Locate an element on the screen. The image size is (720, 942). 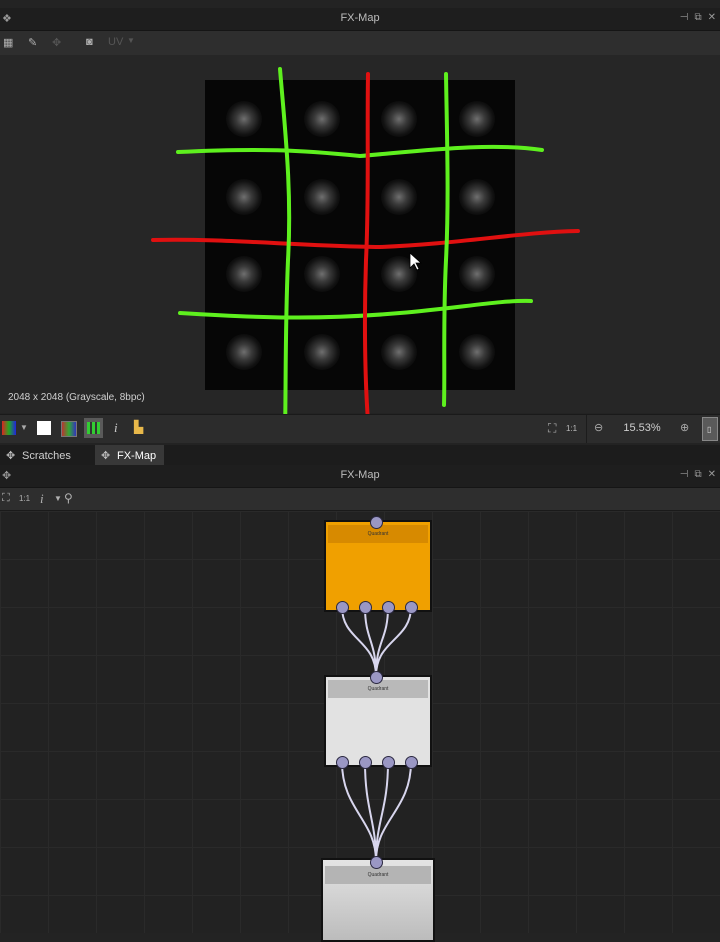
divider is located at coordinates (586, 429).